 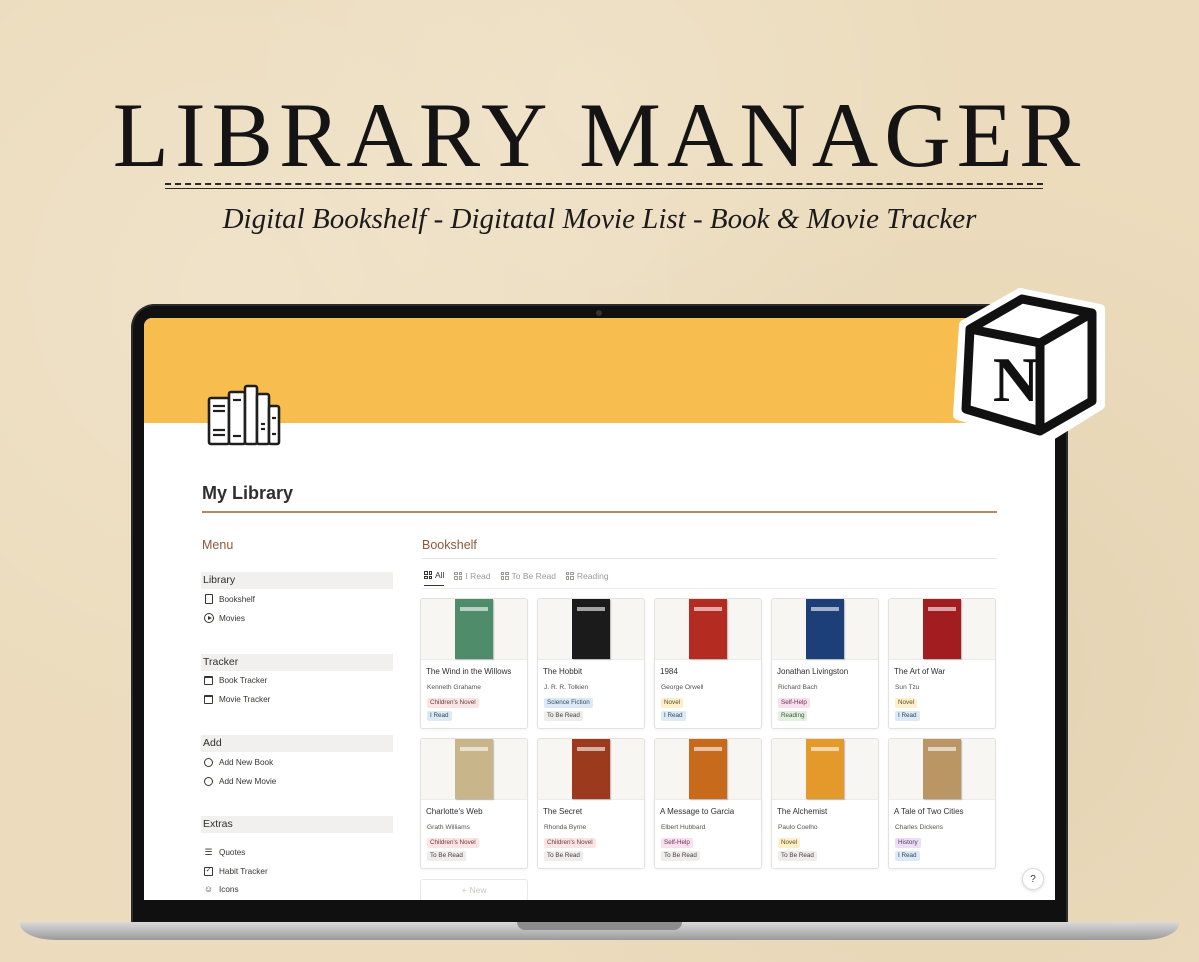 What do you see at coordinates (472, 578) in the screenshot?
I see `tab-i-read: I Read` at bounding box center [472, 578].